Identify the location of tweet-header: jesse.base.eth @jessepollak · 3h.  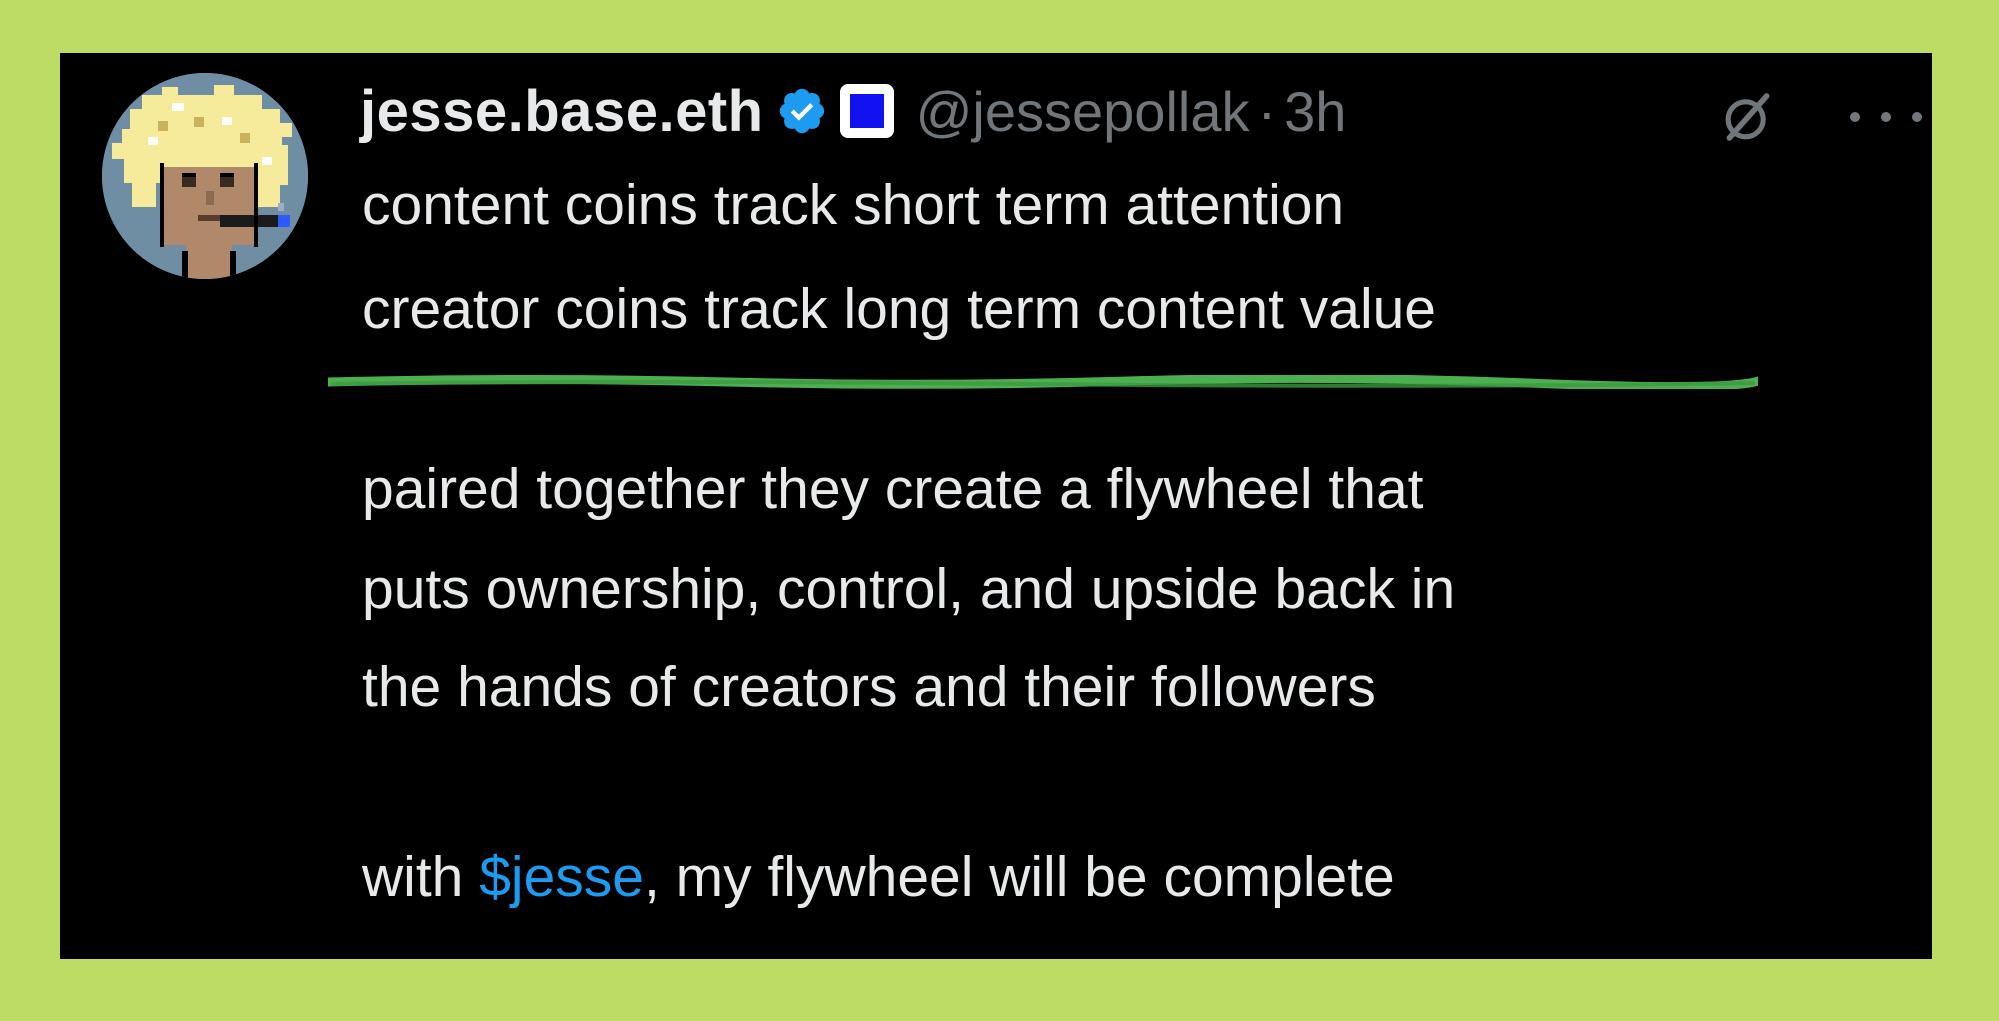
(853, 111).